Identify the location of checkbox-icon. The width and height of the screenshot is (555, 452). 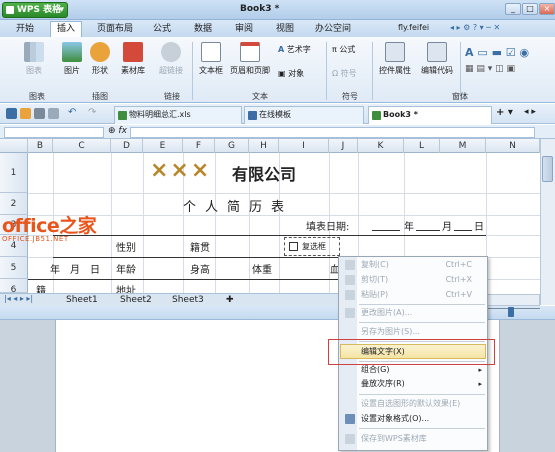
(293, 246).